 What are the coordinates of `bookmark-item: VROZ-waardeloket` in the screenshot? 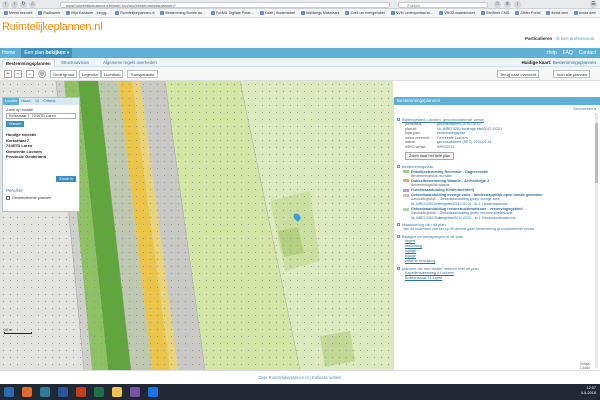 It's located at (457, 13).